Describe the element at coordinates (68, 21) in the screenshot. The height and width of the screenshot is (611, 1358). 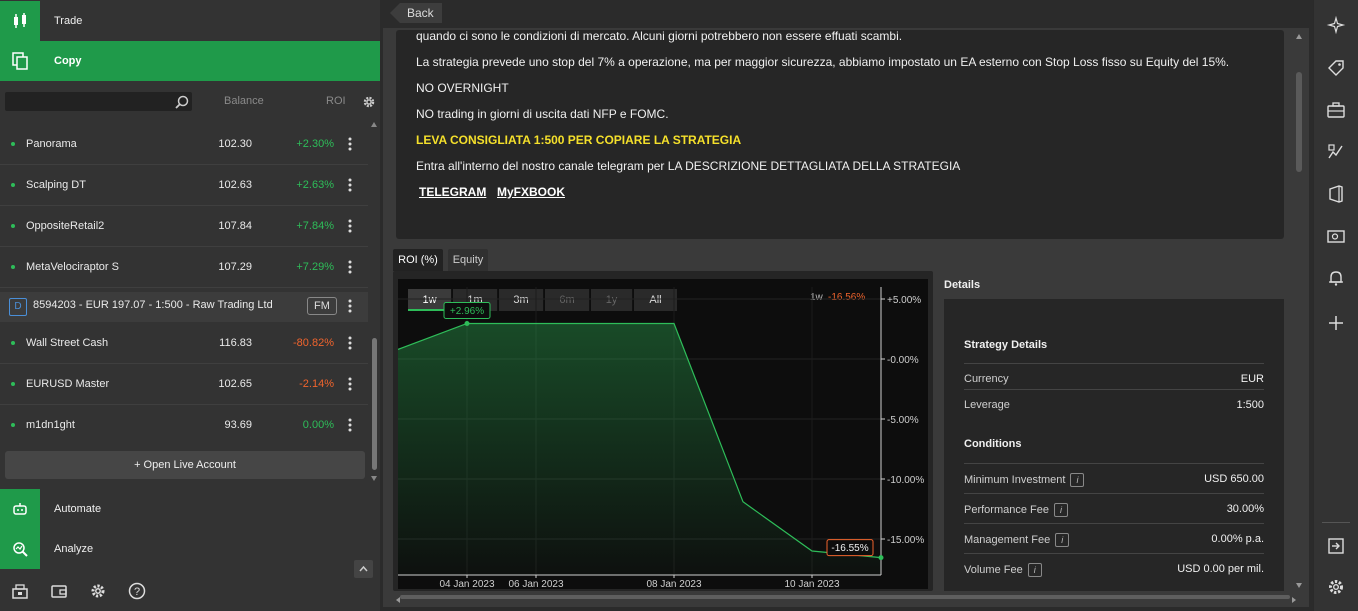
I see `nav-trade-label: Trade` at that location.